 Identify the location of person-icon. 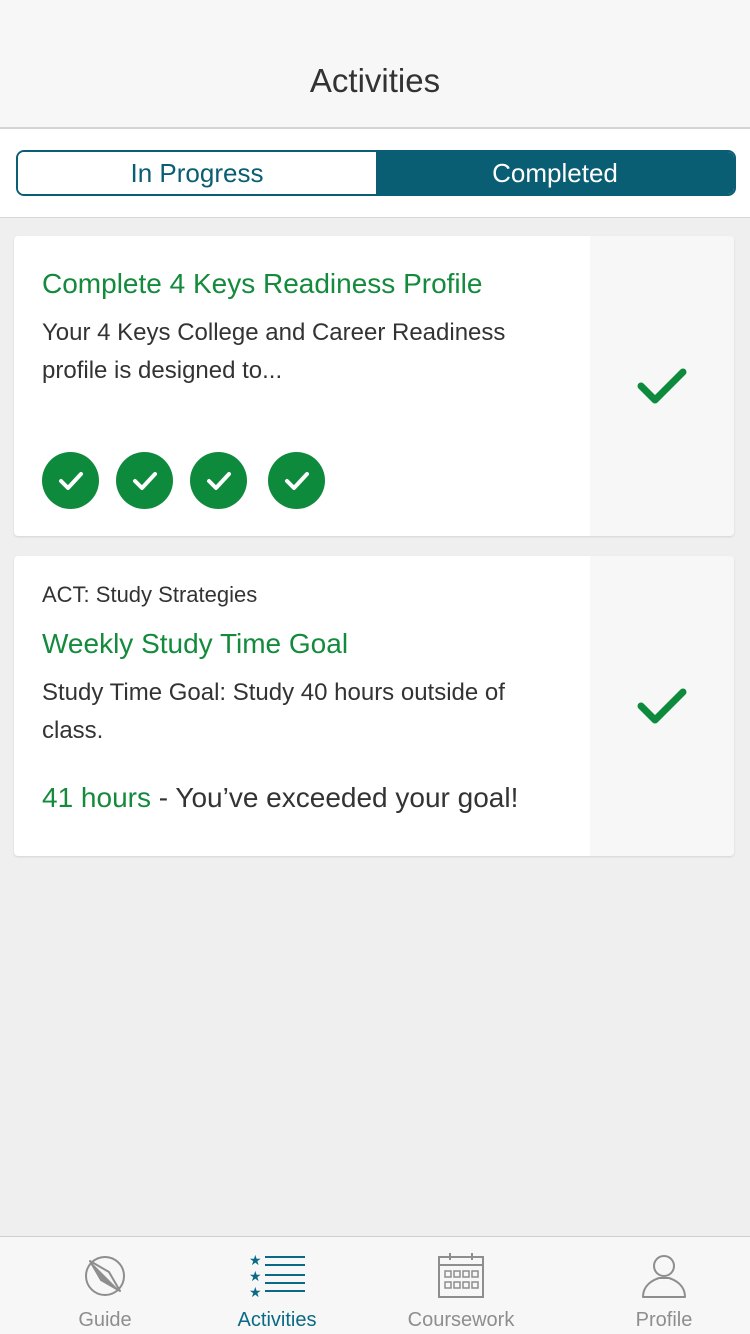
(664, 1276).